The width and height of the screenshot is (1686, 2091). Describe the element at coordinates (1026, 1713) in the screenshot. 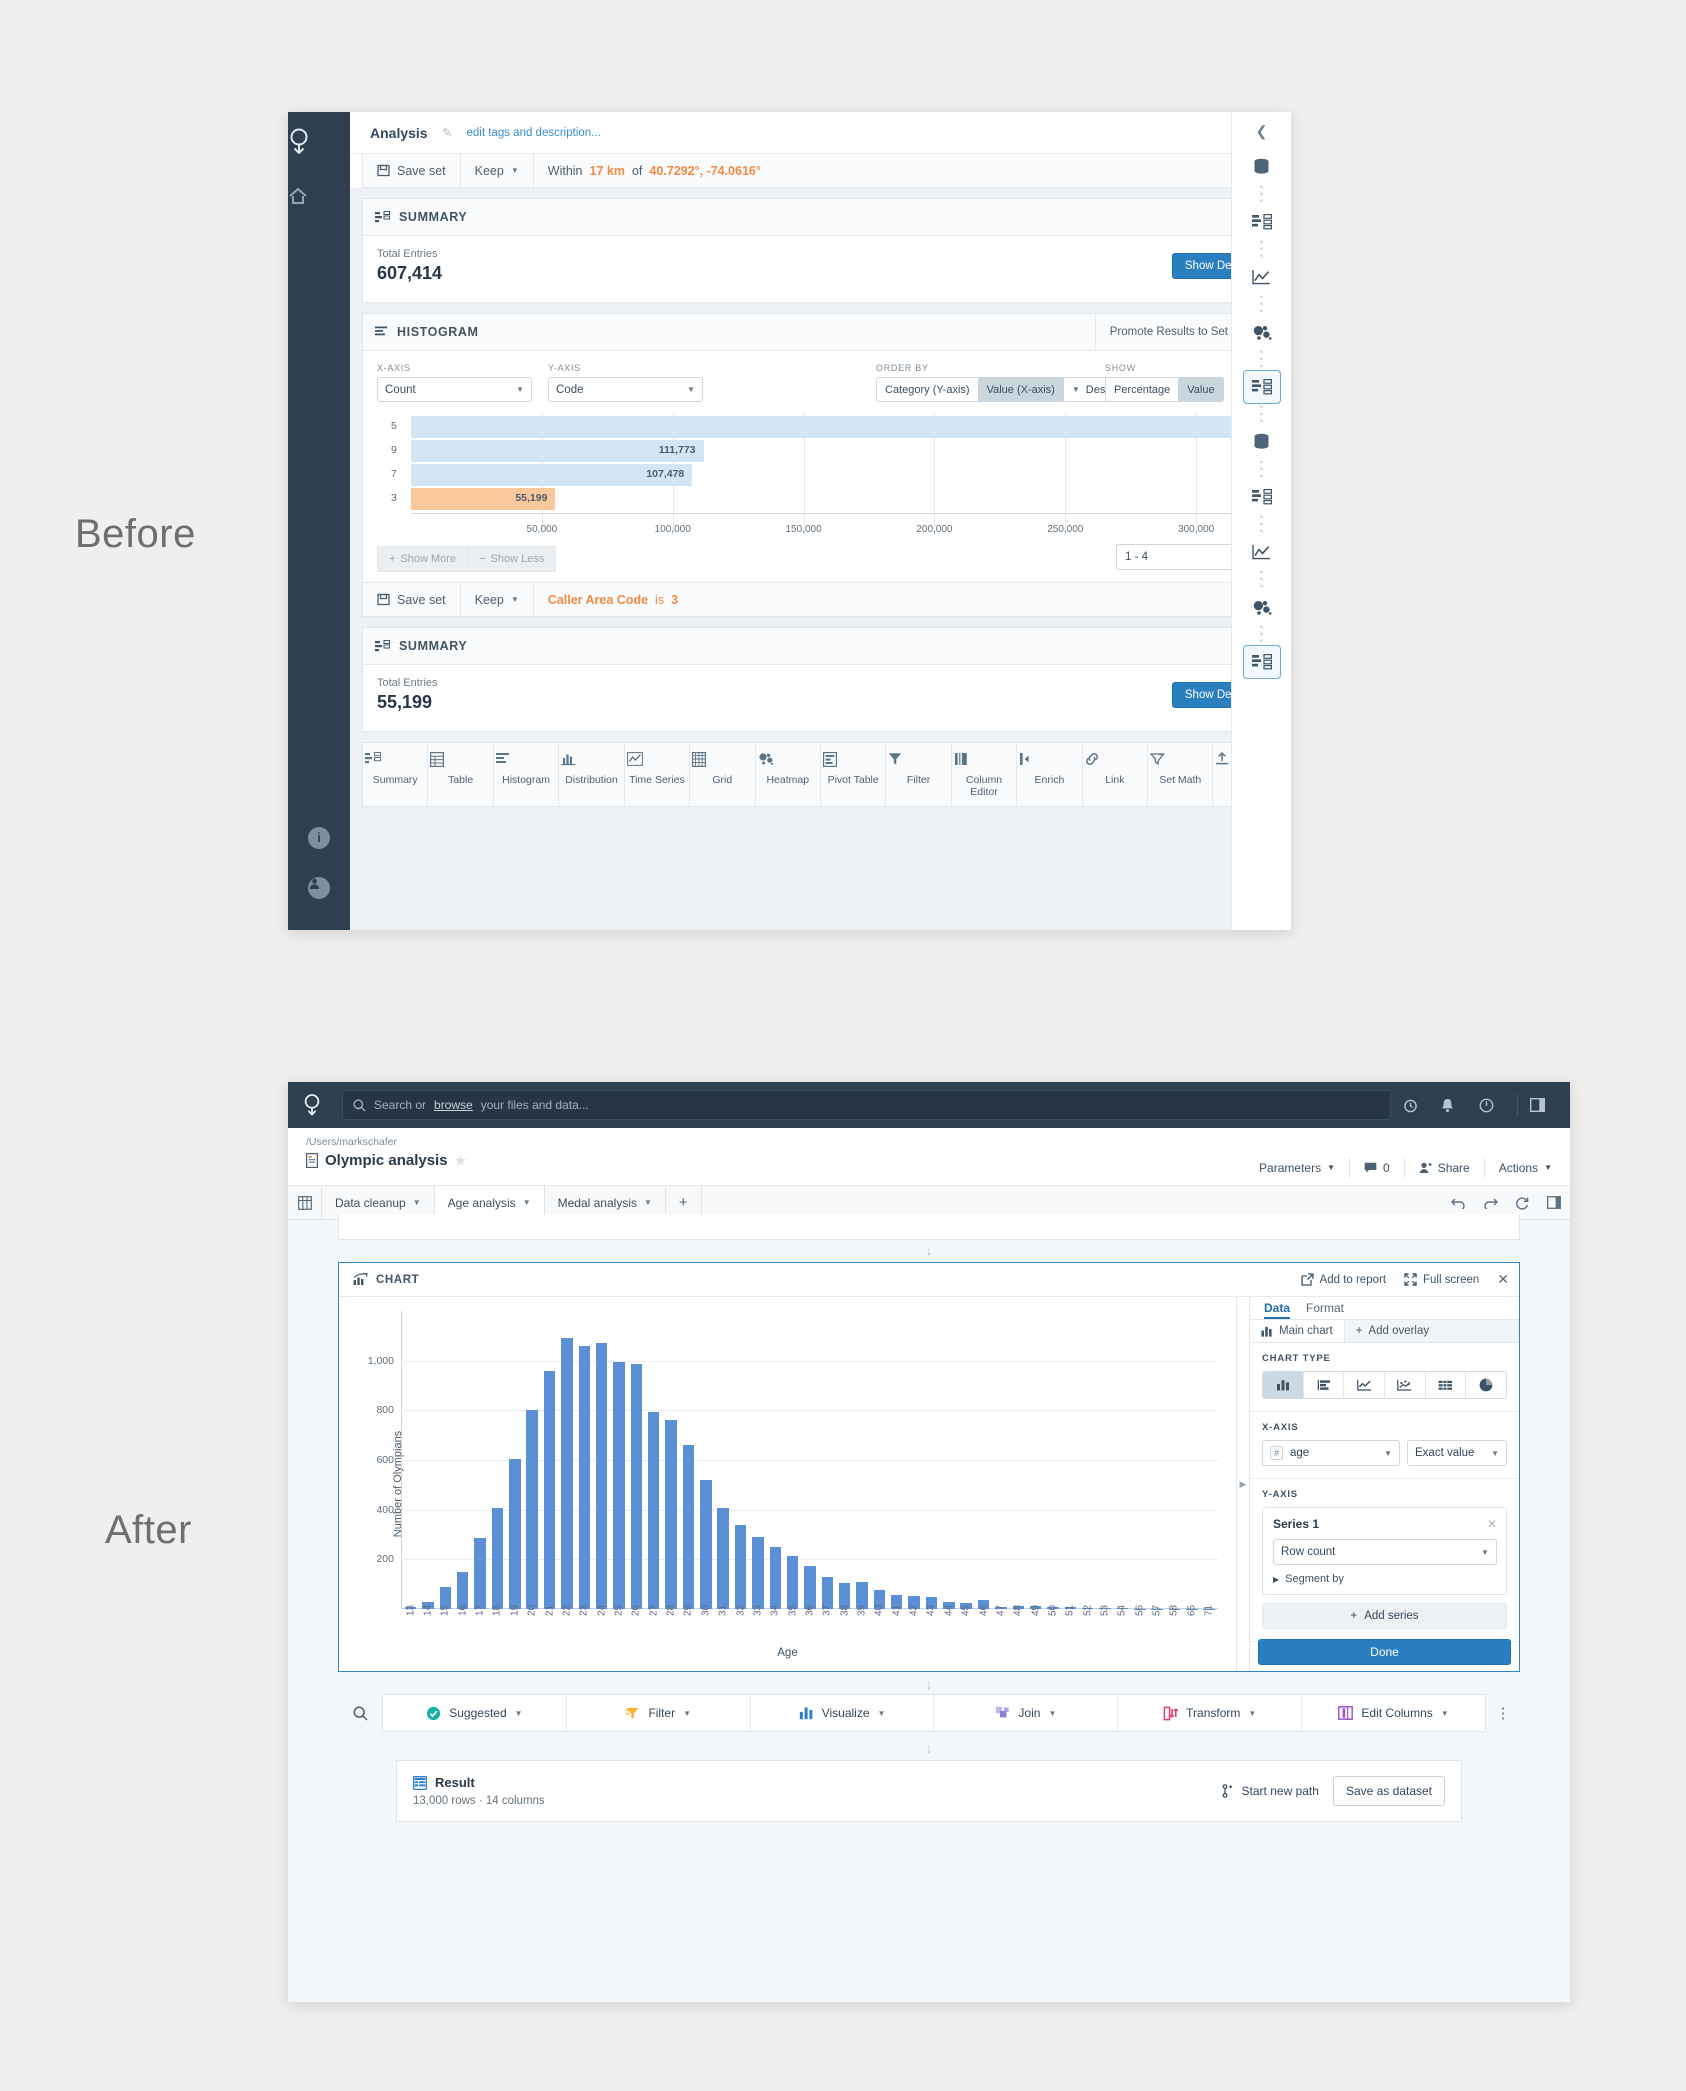

I see `verb-join: Join ▼` at that location.